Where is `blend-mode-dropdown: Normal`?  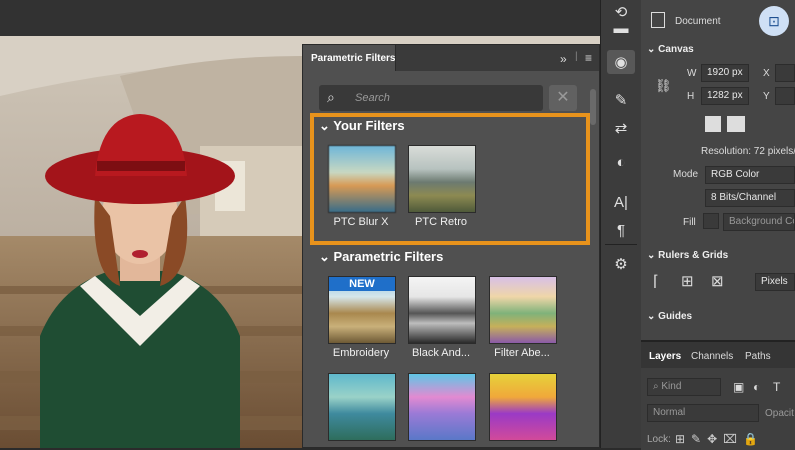
blend-mode-dropdown: Normal is located at coordinates (703, 413).